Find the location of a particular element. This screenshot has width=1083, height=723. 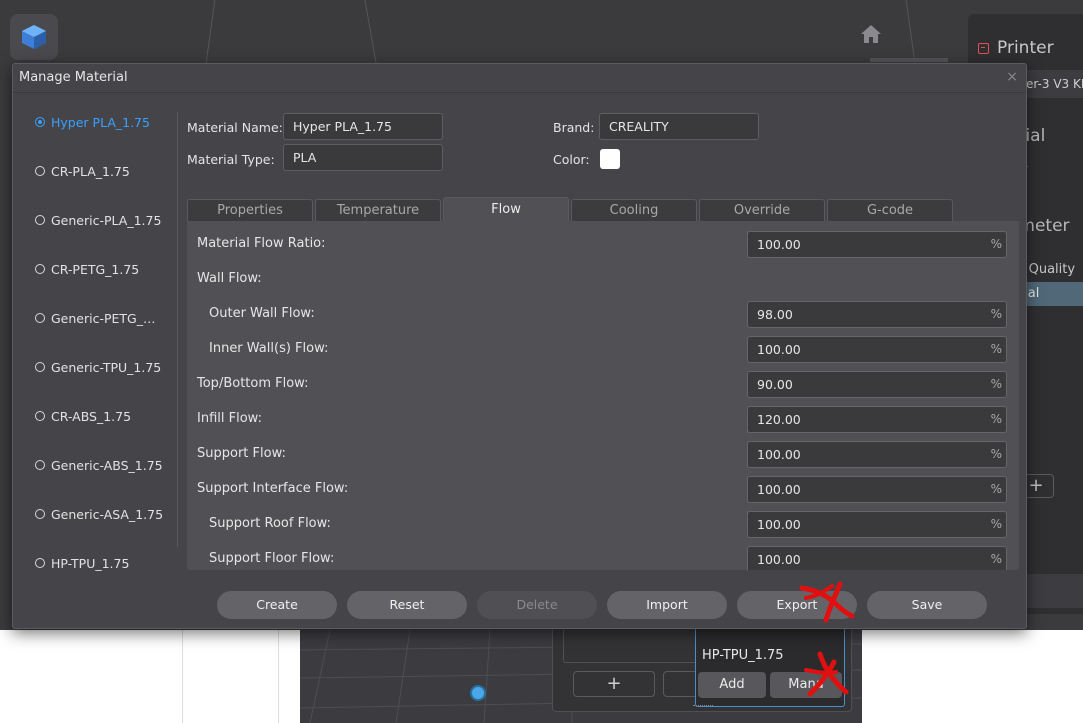

flow-row-label: Top/Bottom Flow: is located at coordinates (253, 383).